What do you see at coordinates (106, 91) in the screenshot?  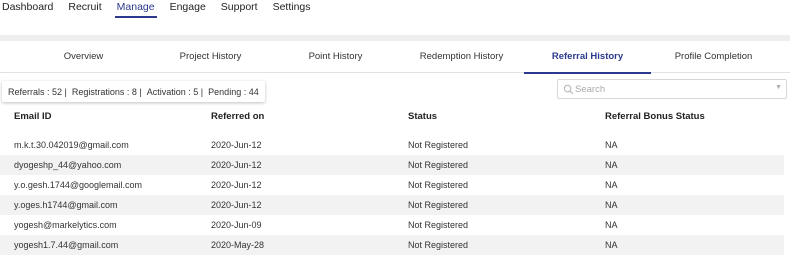 I see `registrations-count: Registrations : 8 |` at bounding box center [106, 91].